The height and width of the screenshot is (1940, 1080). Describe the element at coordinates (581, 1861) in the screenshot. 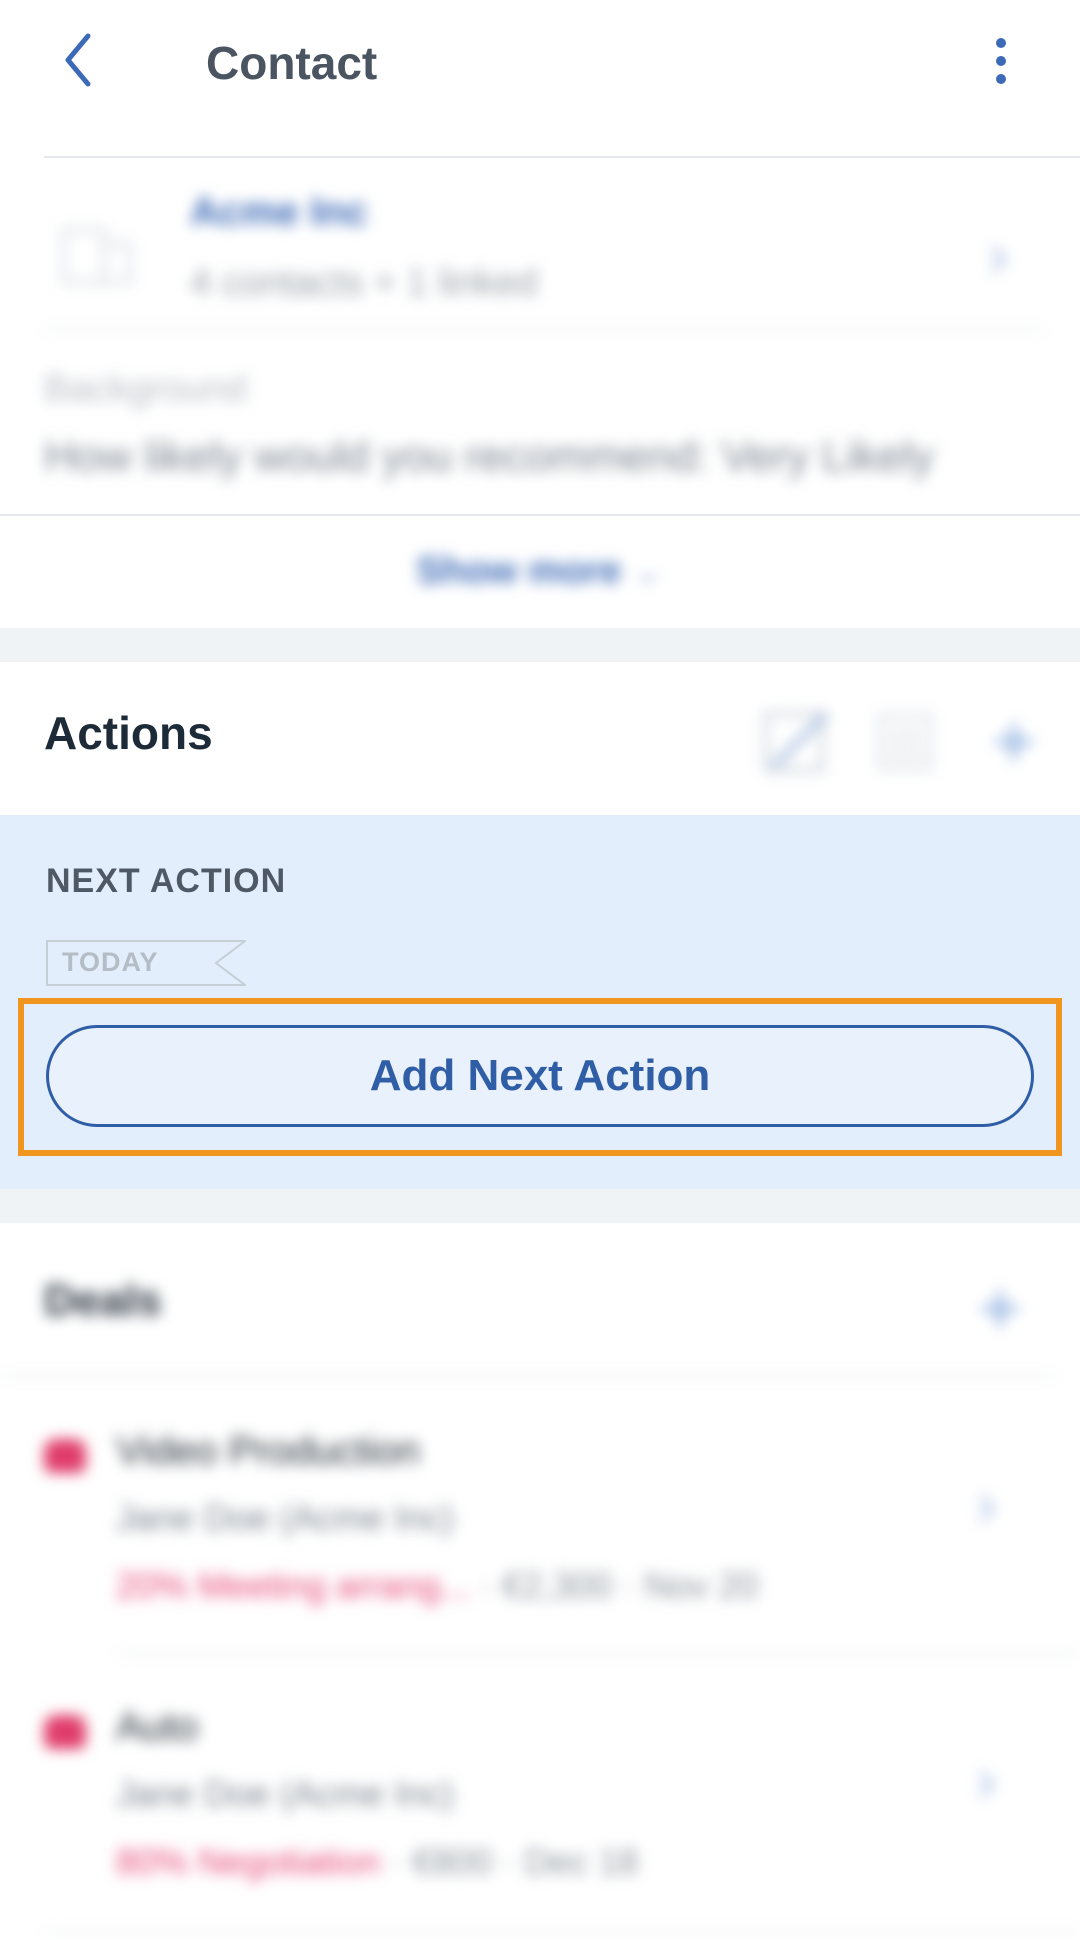

I see `deal-date: Dec 18` at that location.